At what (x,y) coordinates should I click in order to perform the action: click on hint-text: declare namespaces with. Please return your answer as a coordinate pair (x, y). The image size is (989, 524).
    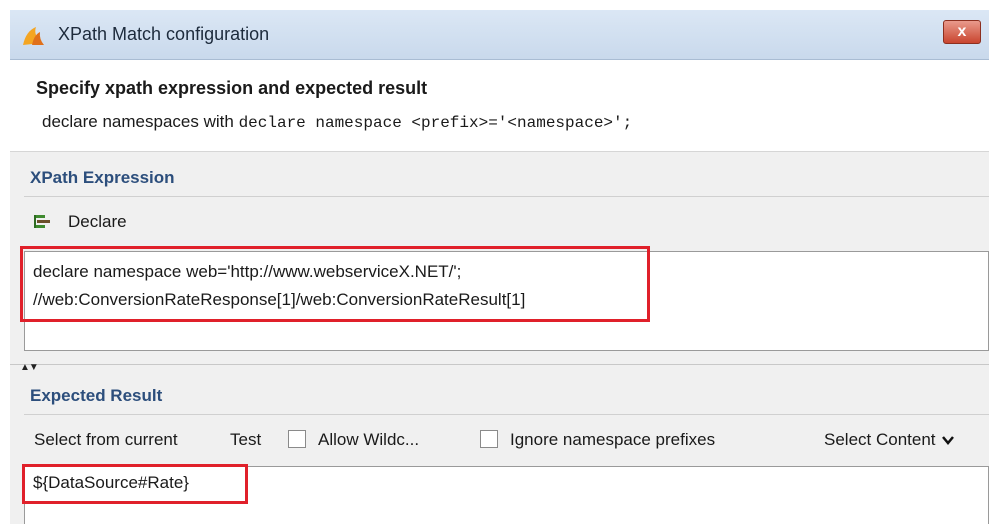
    Looking at the image, I should click on (138, 121).